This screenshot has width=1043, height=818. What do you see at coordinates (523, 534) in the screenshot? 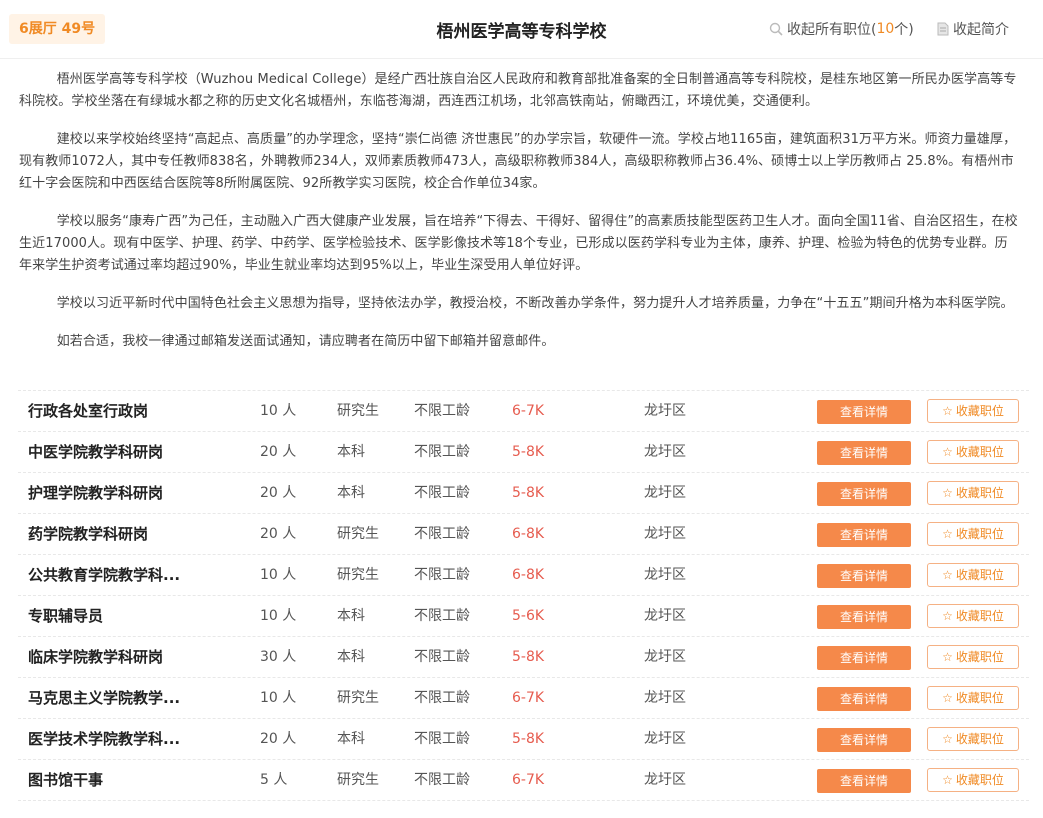
I see `job-row: 药学院教学科研岗 20 人 研究生 不限工龄 6-8K 龙圩区 查看详情 ☆ 收藏职位` at bounding box center [523, 534].